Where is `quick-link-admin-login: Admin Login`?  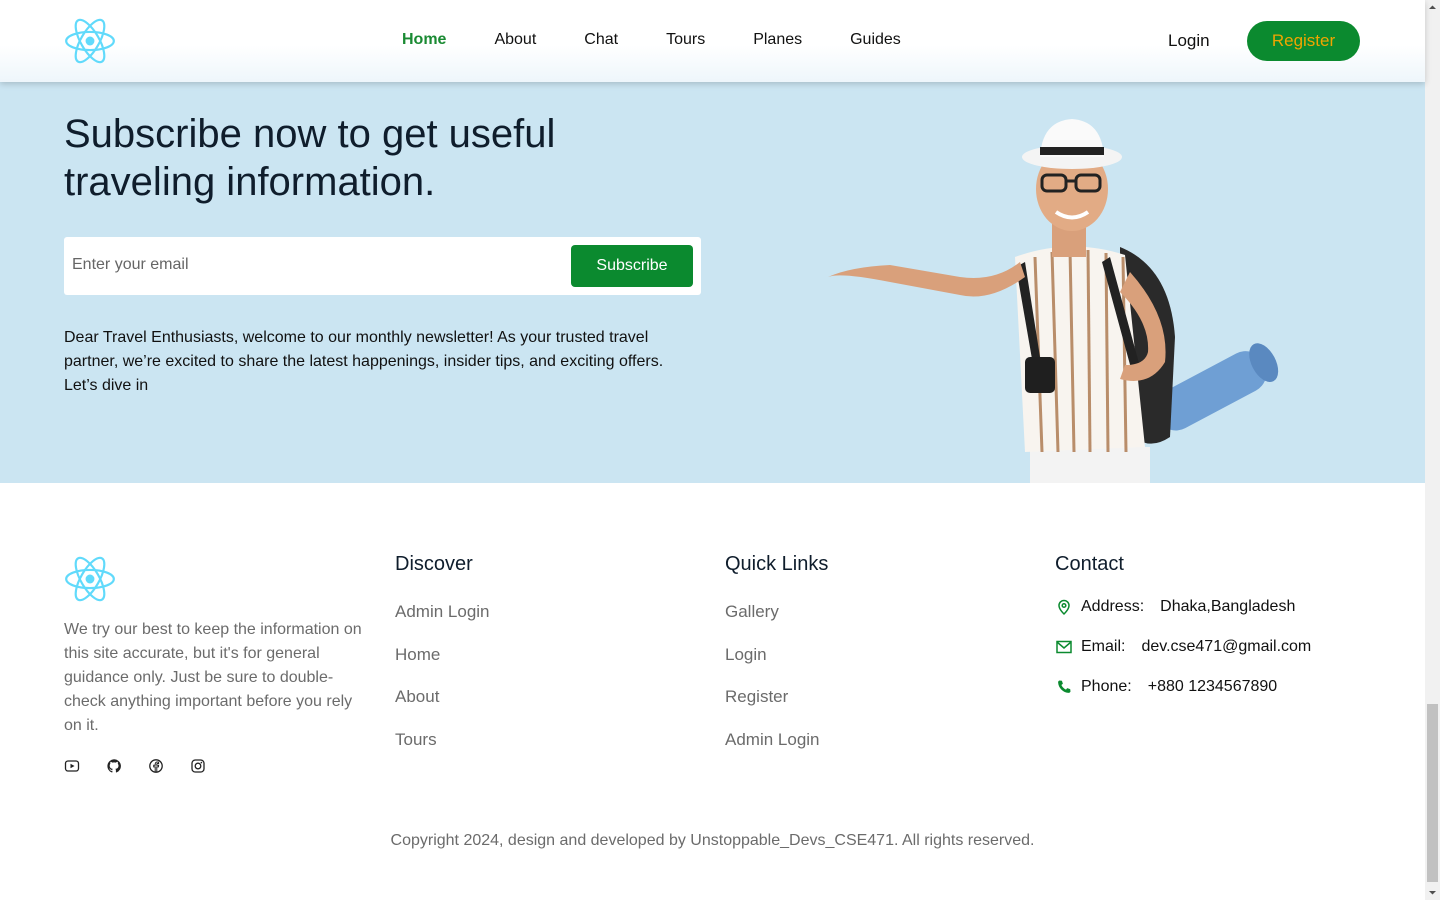
quick-link-admin-login: Admin Login is located at coordinates (776, 740).